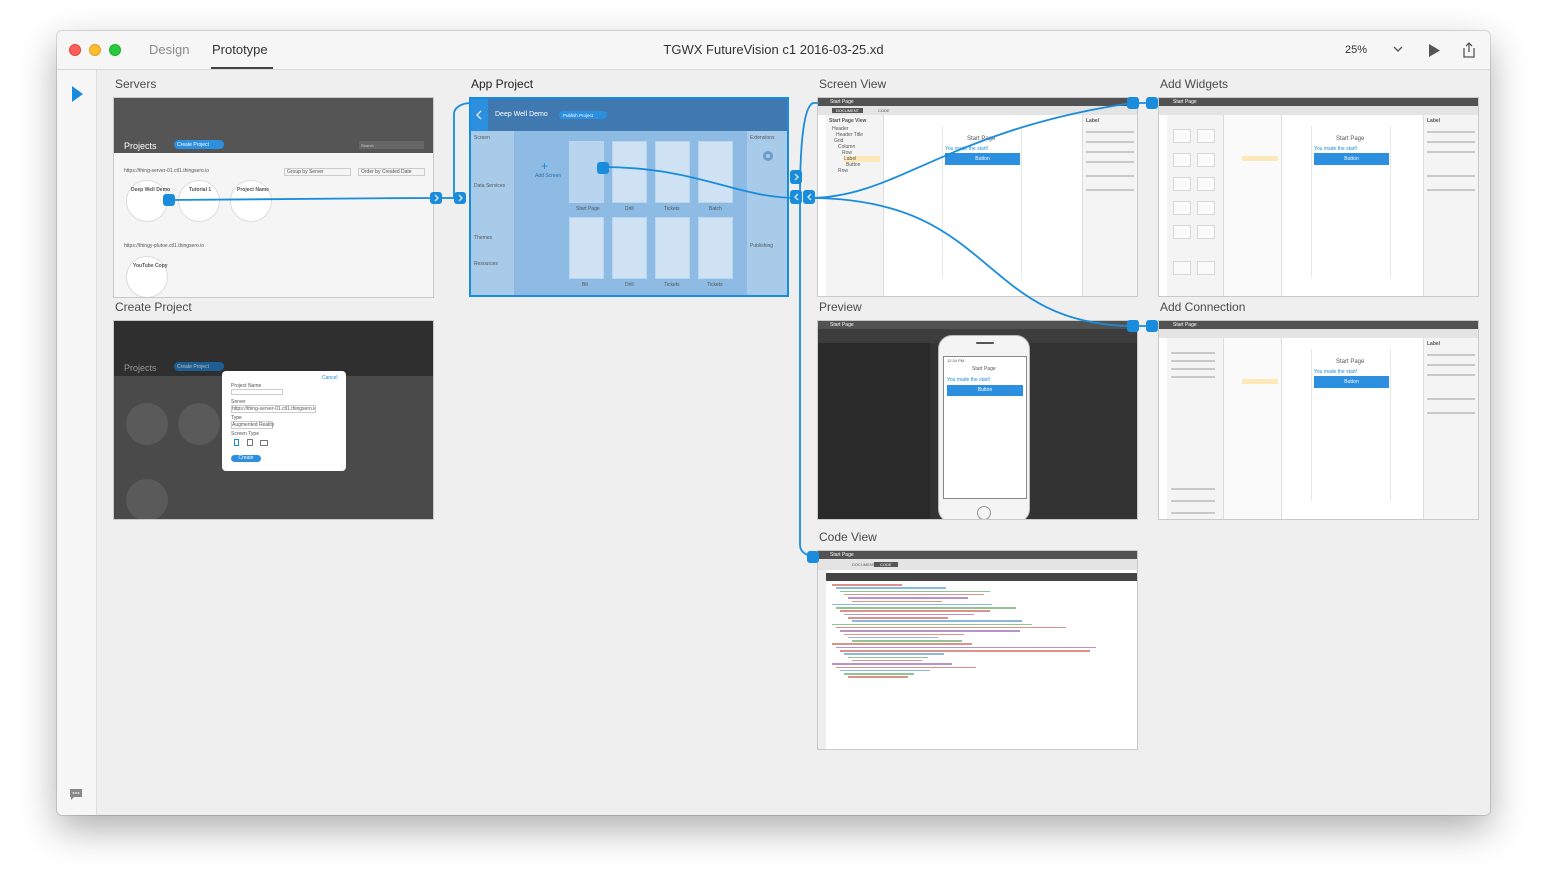  I want to click on phone-icon, so click(236, 442).